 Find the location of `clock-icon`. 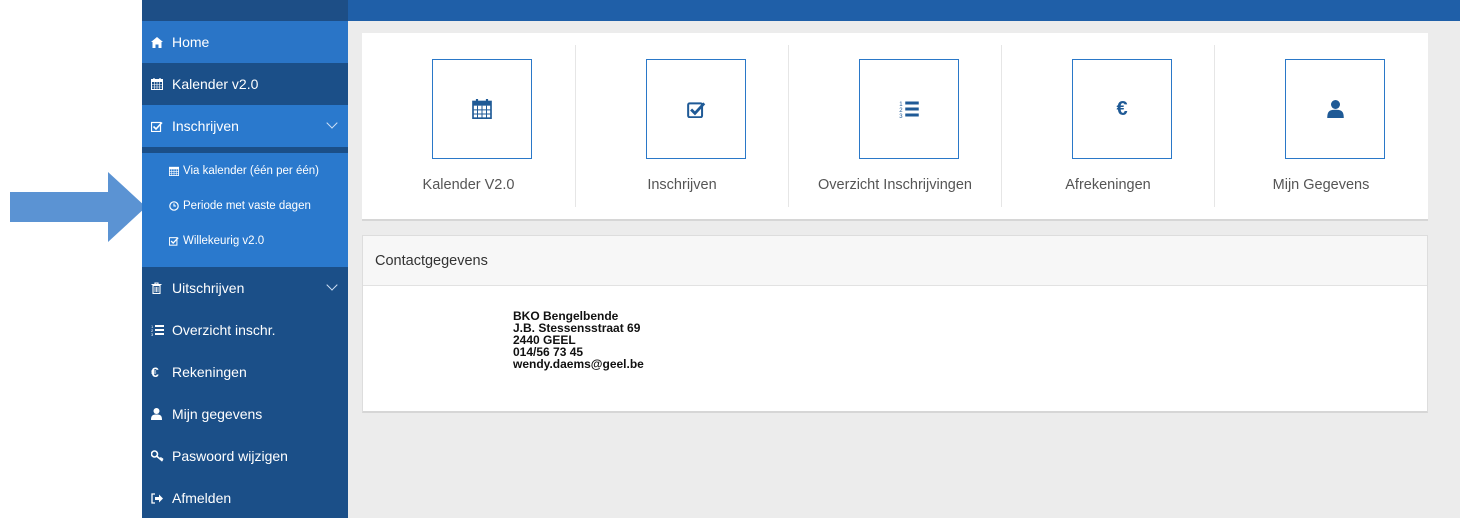

clock-icon is located at coordinates (176, 205).